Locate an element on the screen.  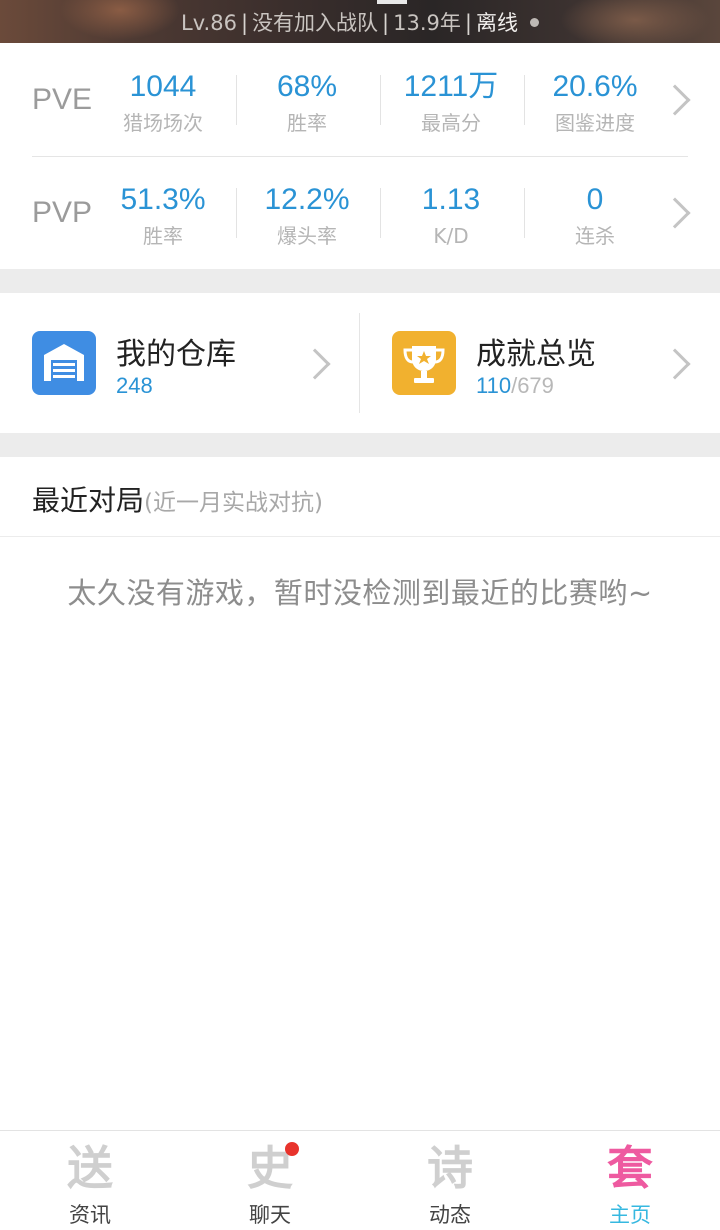
pve-stat-highscore: 1211万 最高分 is located at coordinates (451, 102).